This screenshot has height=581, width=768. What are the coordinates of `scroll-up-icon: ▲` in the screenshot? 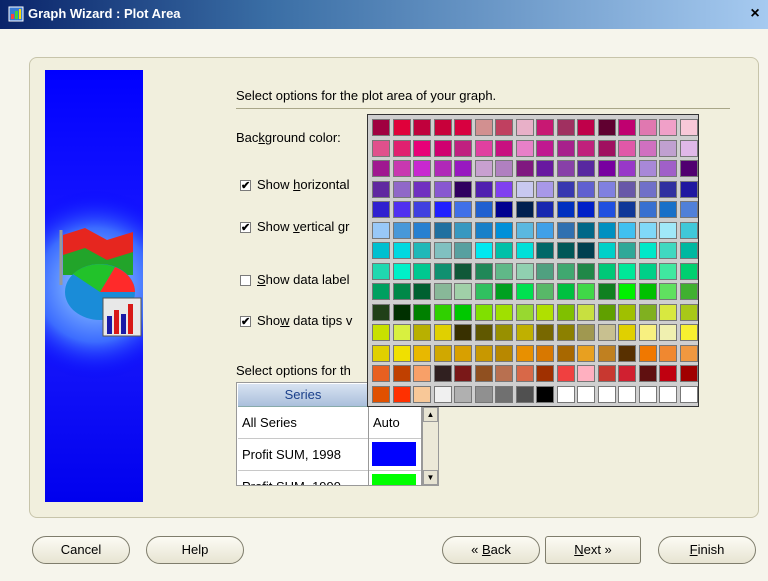 It's located at (430, 414).